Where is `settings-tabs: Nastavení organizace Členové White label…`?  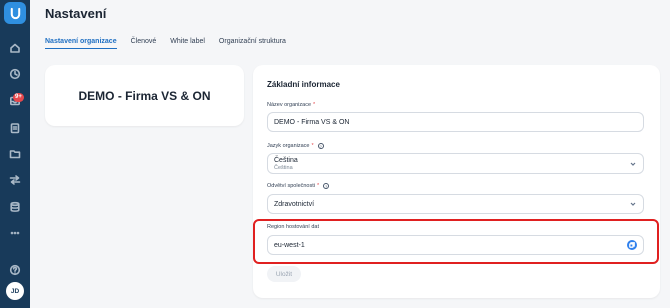 settings-tabs: Nastavení organizace Členové White label… is located at coordinates (172, 43).